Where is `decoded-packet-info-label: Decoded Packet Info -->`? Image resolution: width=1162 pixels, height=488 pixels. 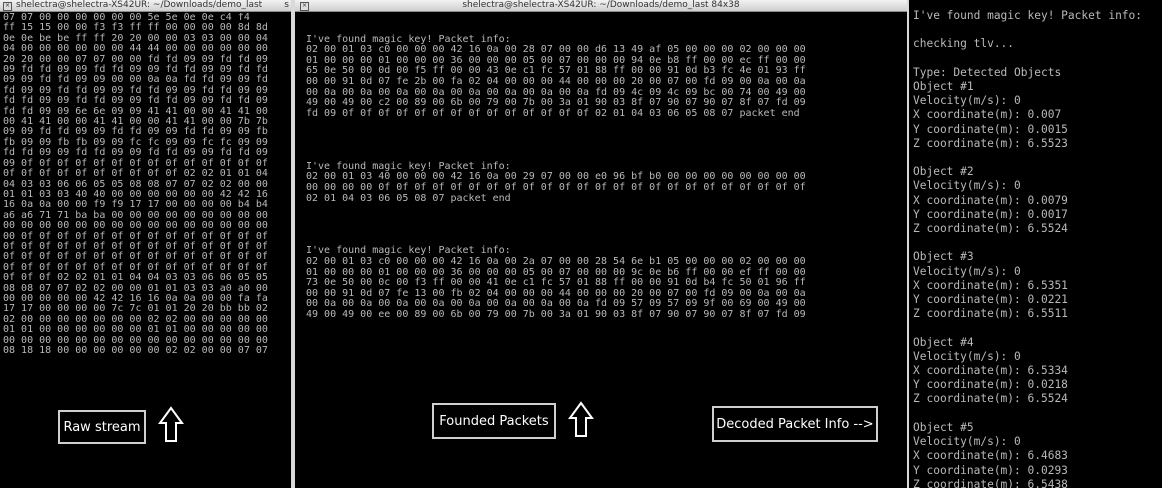
decoded-packet-info-label: Decoded Packet Info --> is located at coordinates (795, 424).